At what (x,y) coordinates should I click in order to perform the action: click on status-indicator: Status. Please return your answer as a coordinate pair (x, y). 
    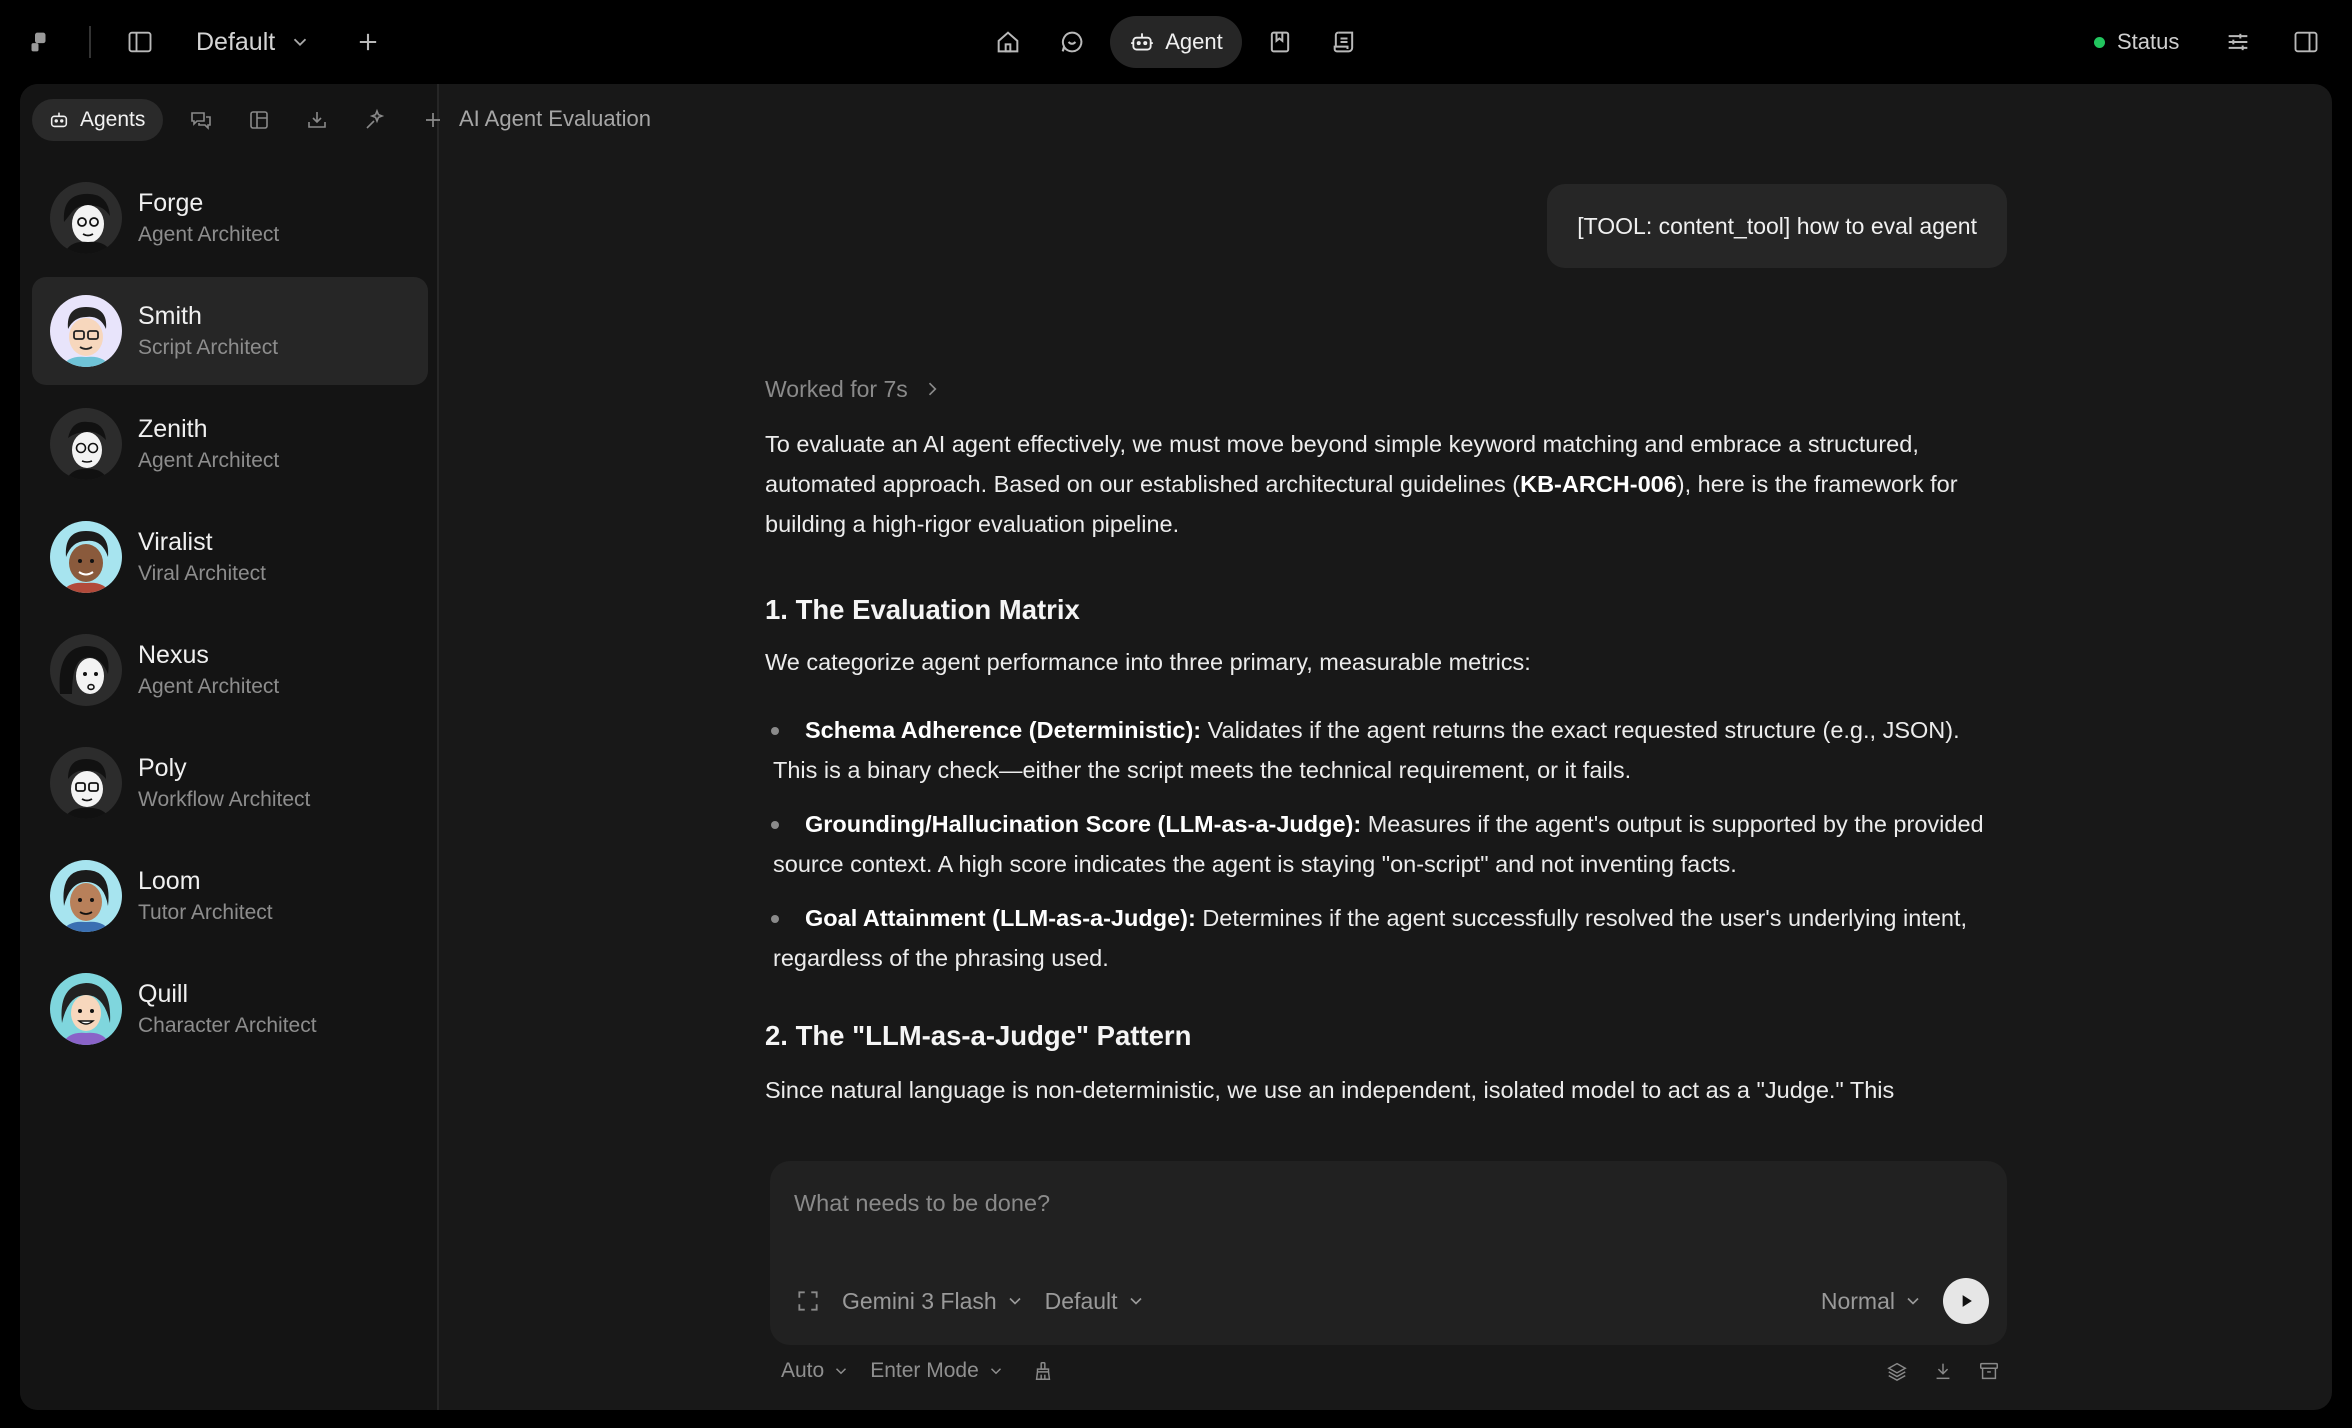
    Looking at the image, I should click on (2136, 42).